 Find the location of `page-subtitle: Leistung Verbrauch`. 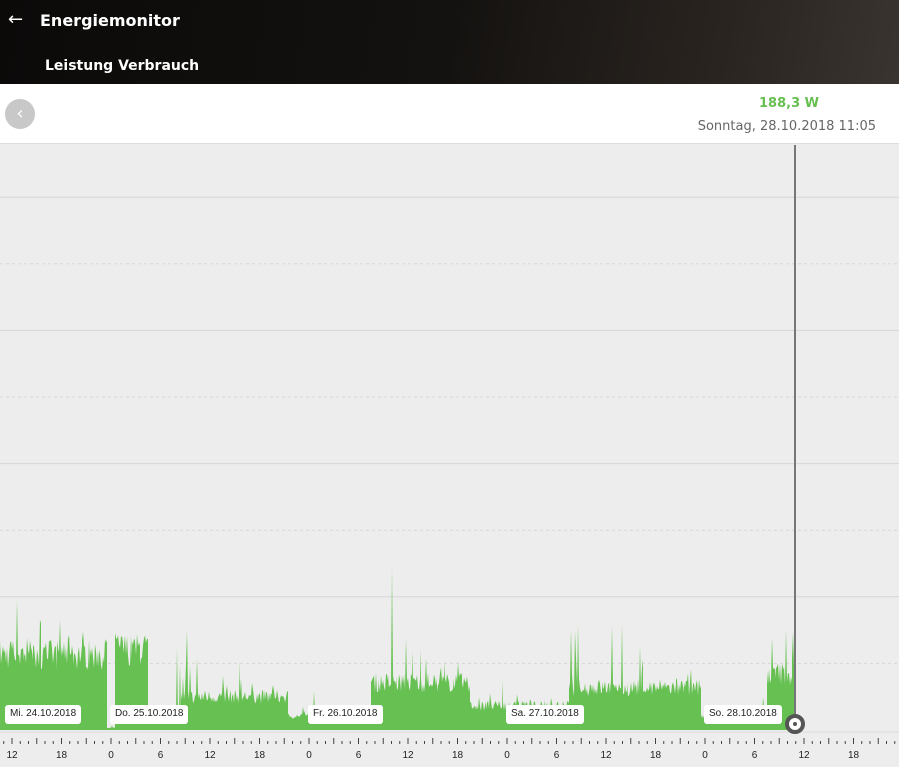

page-subtitle: Leistung Verbrauch is located at coordinates (122, 66).